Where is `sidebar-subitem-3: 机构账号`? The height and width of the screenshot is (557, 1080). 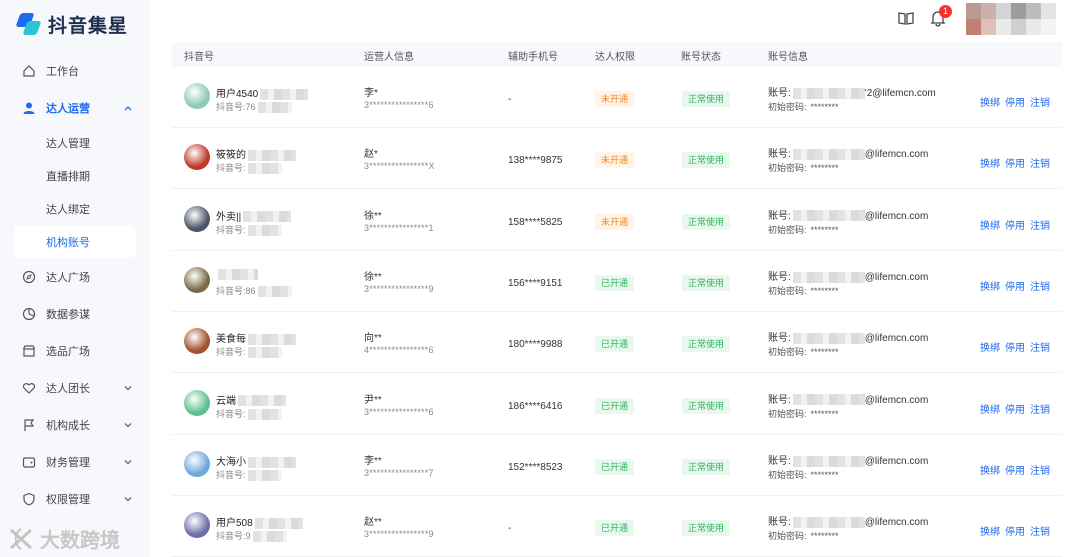 sidebar-subitem-3: 机构账号 is located at coordinates (75, 241).